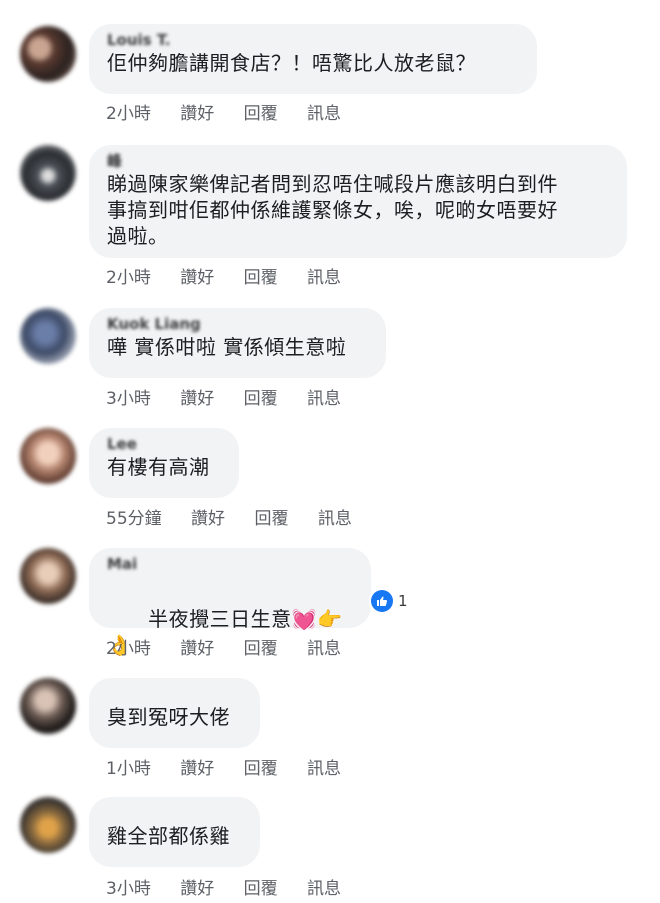 The image size is (660, 903). I want to click on like-icon, so click(382, 601).